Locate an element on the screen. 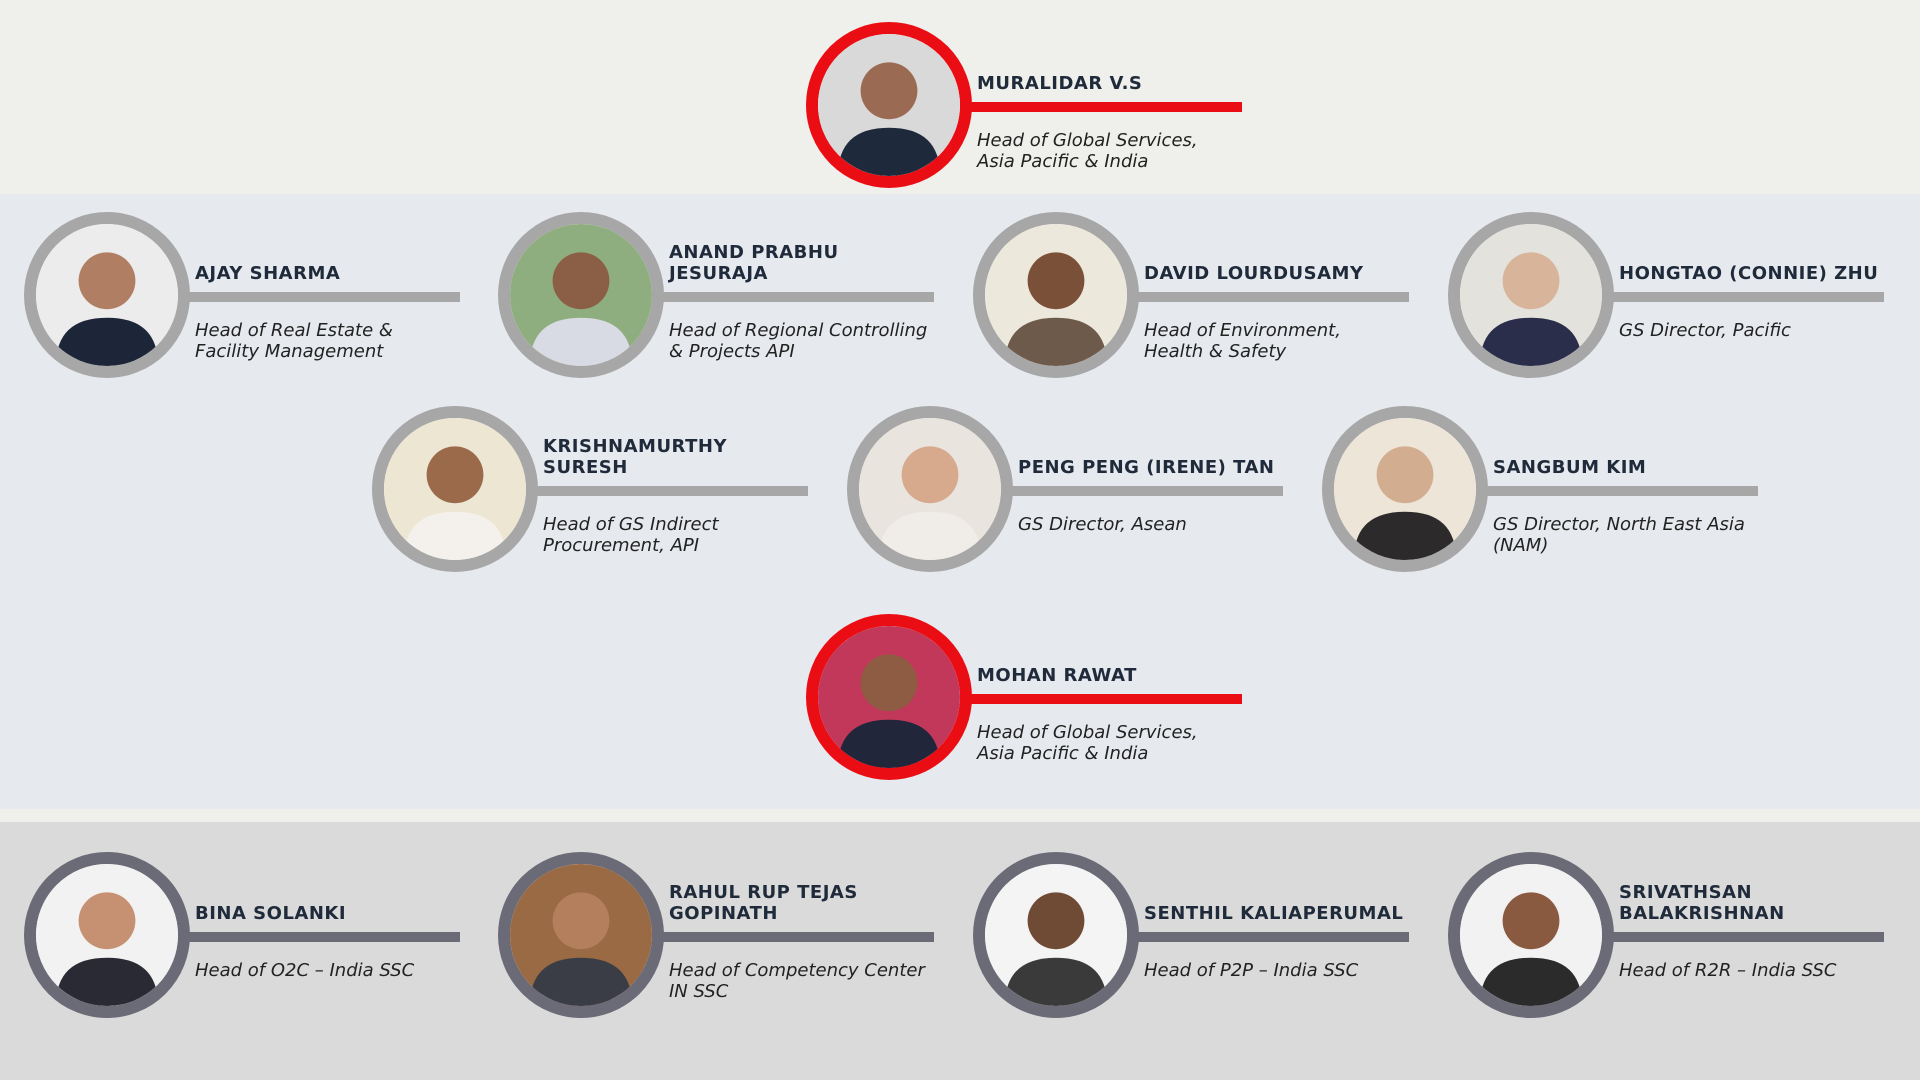 This screenshot has width=1920, height=1080. person-card-peng-peng-tan: PENG PENG (IRENE) TAN GS Director, Asean is located at coordinates (1077, 489).